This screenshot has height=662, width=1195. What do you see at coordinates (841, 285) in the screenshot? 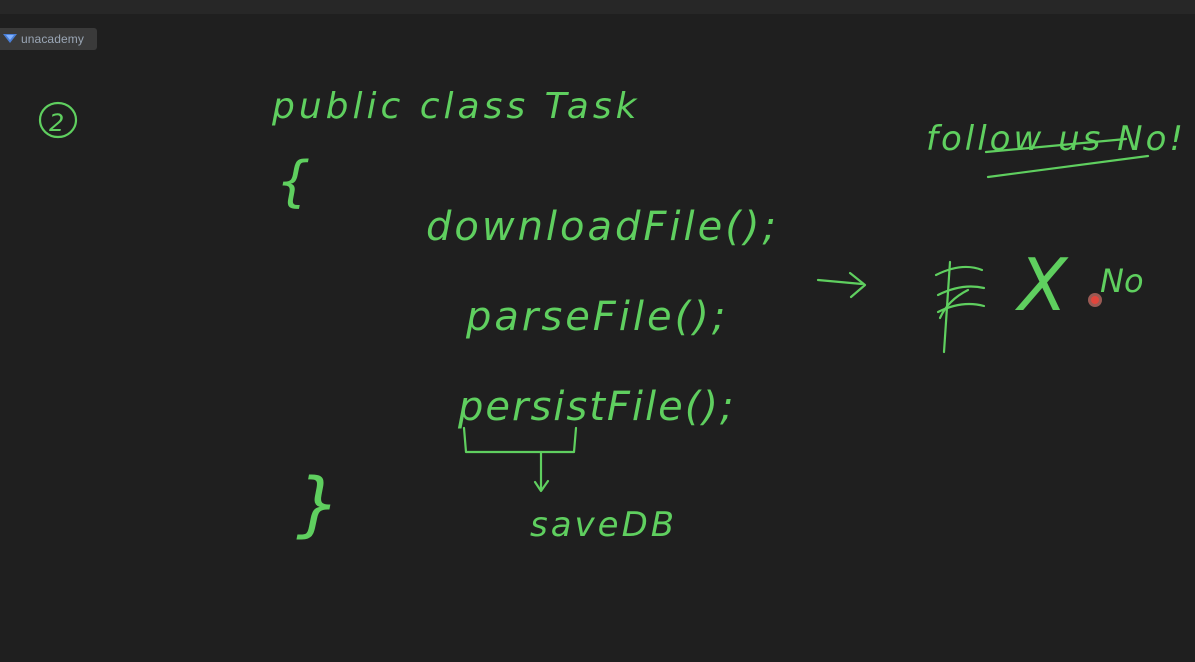
I see `right-arrow-icon` at bounding box center [841, 285].